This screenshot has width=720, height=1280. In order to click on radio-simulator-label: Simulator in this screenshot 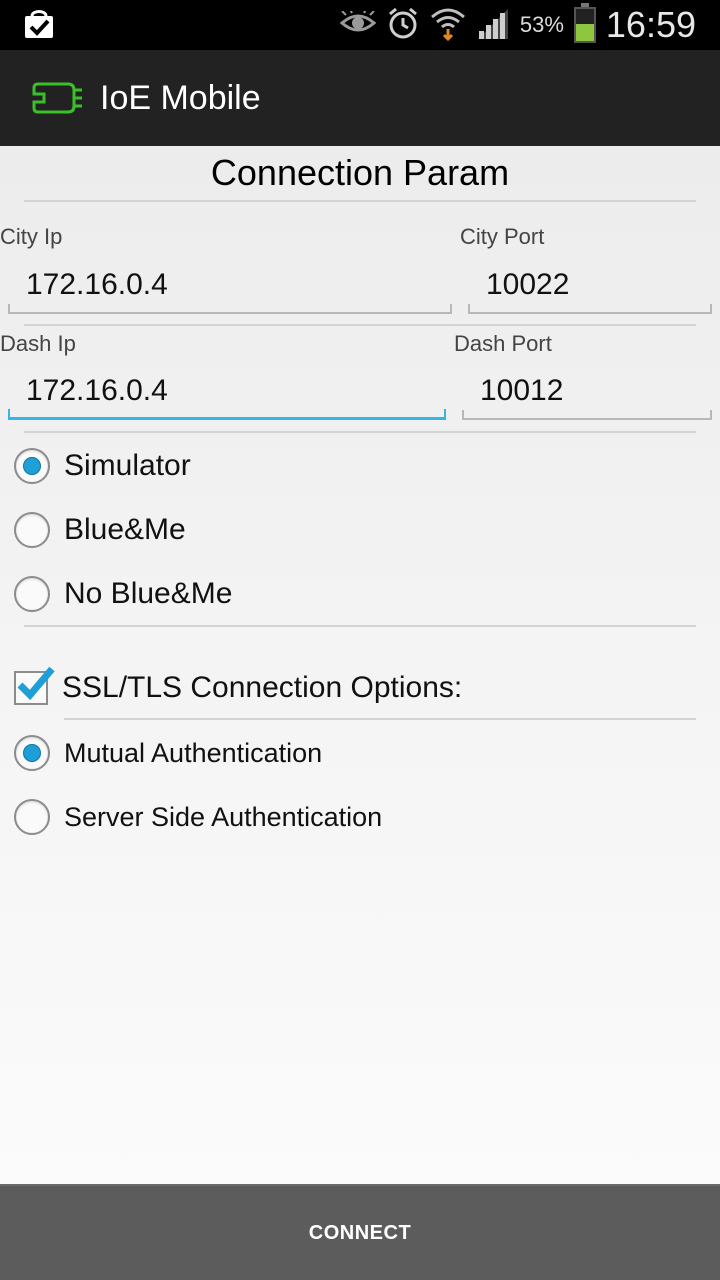, I will do `click(127, 465)`.